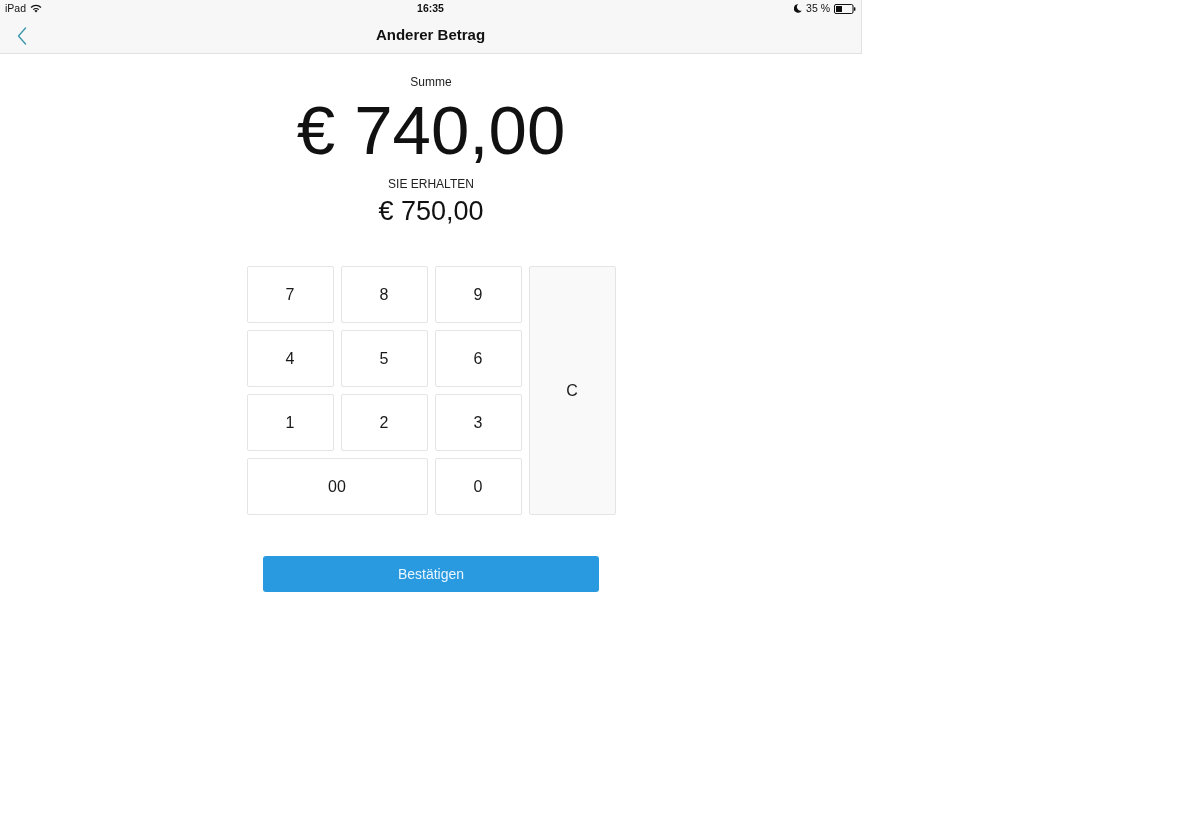  I want to click on wifi-icon, so click(36, 8).